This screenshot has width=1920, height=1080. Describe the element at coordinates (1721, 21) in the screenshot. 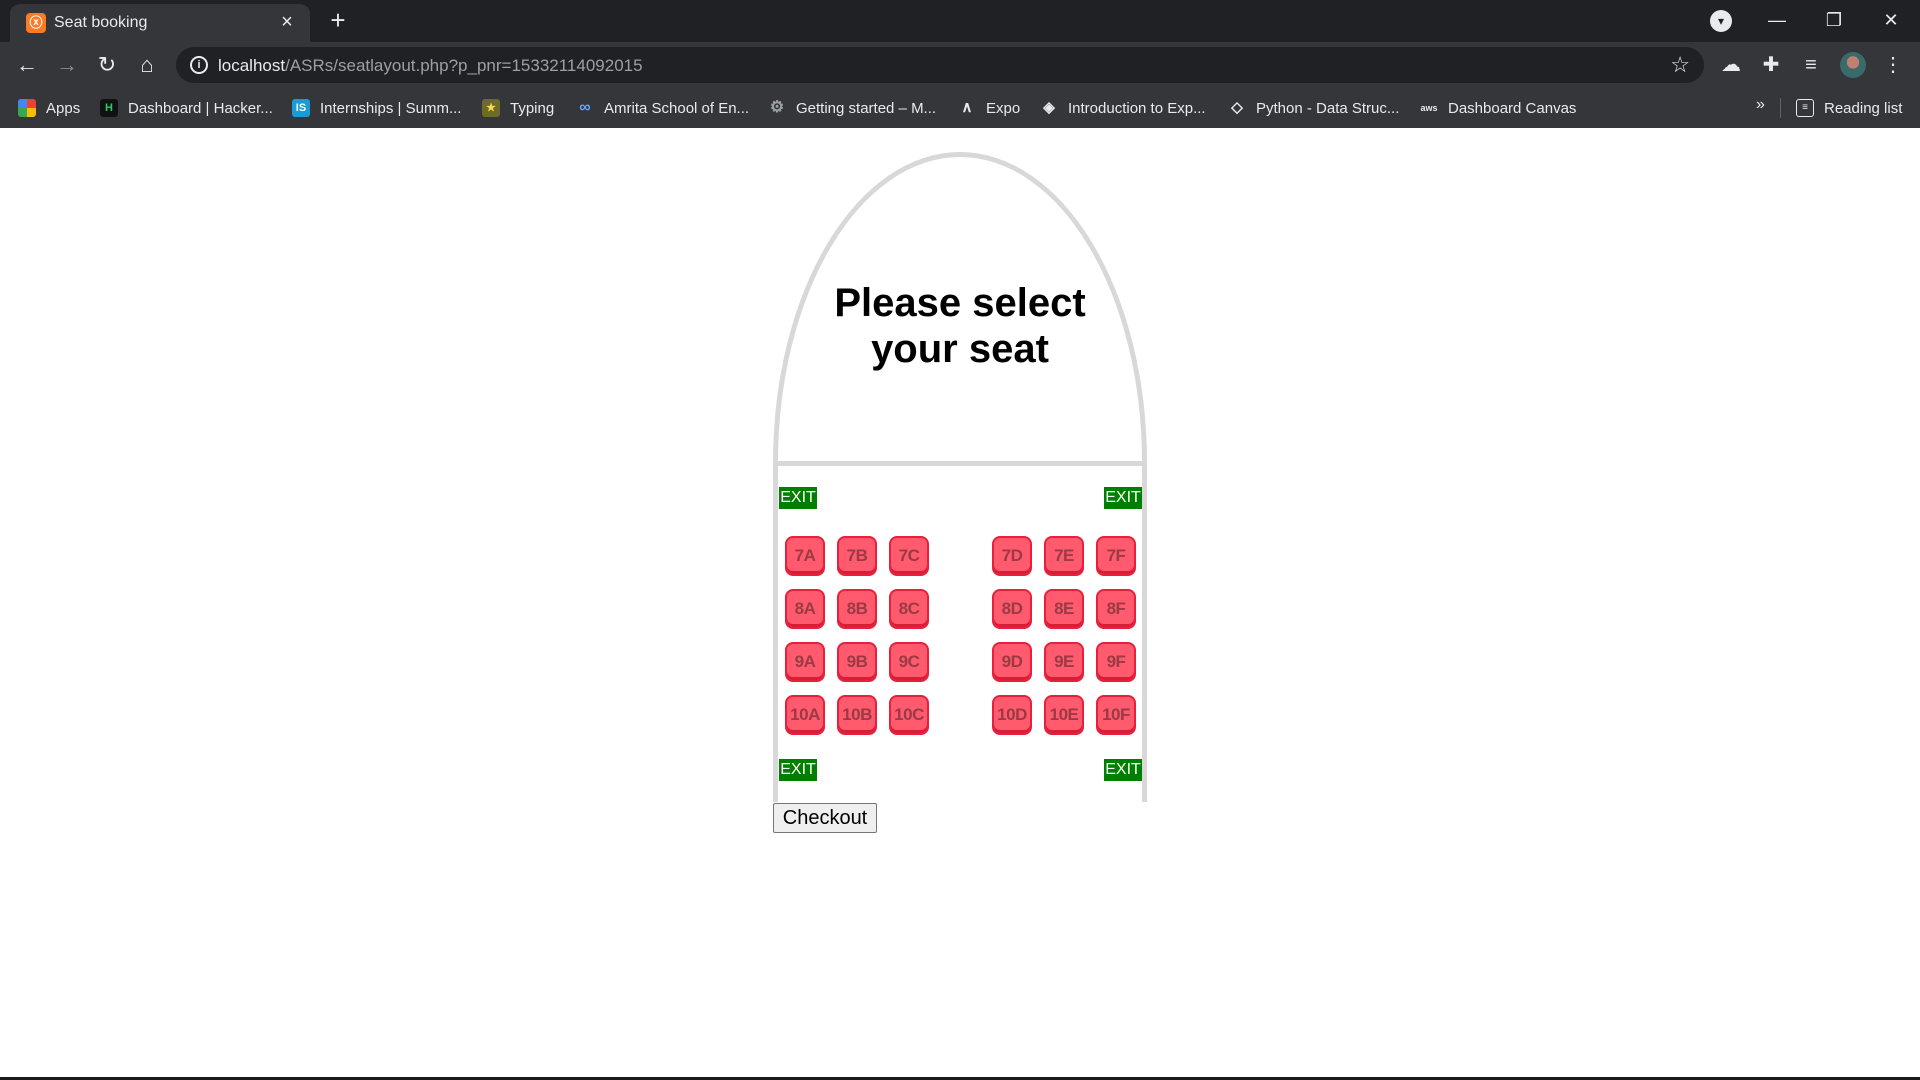

I see `tab-search-icon: ▾` at that location.